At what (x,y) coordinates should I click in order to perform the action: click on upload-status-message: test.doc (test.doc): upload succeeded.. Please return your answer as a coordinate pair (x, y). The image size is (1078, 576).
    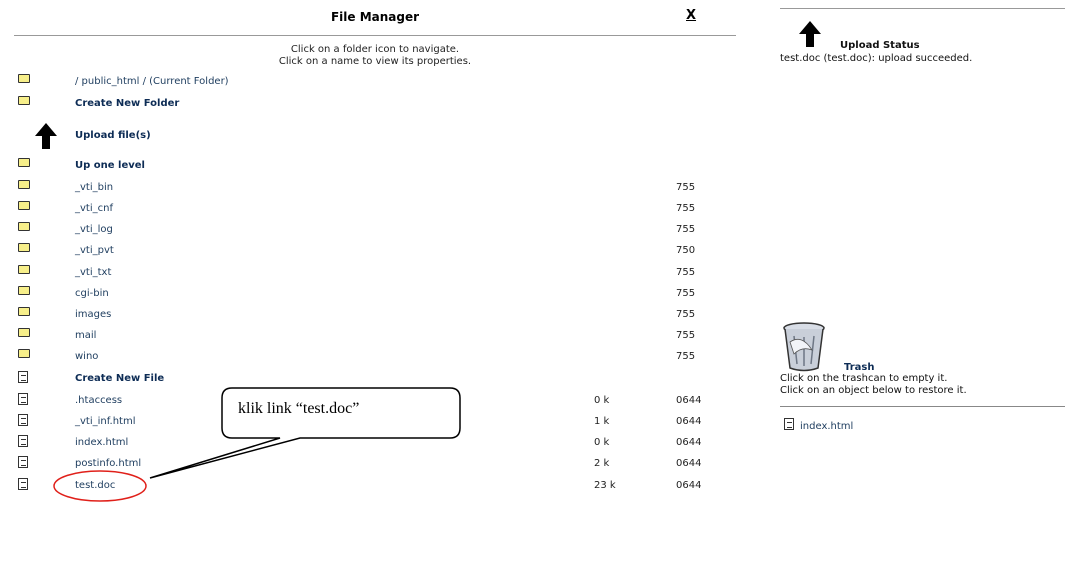
    Looking at the image, I should click on (876, 58).